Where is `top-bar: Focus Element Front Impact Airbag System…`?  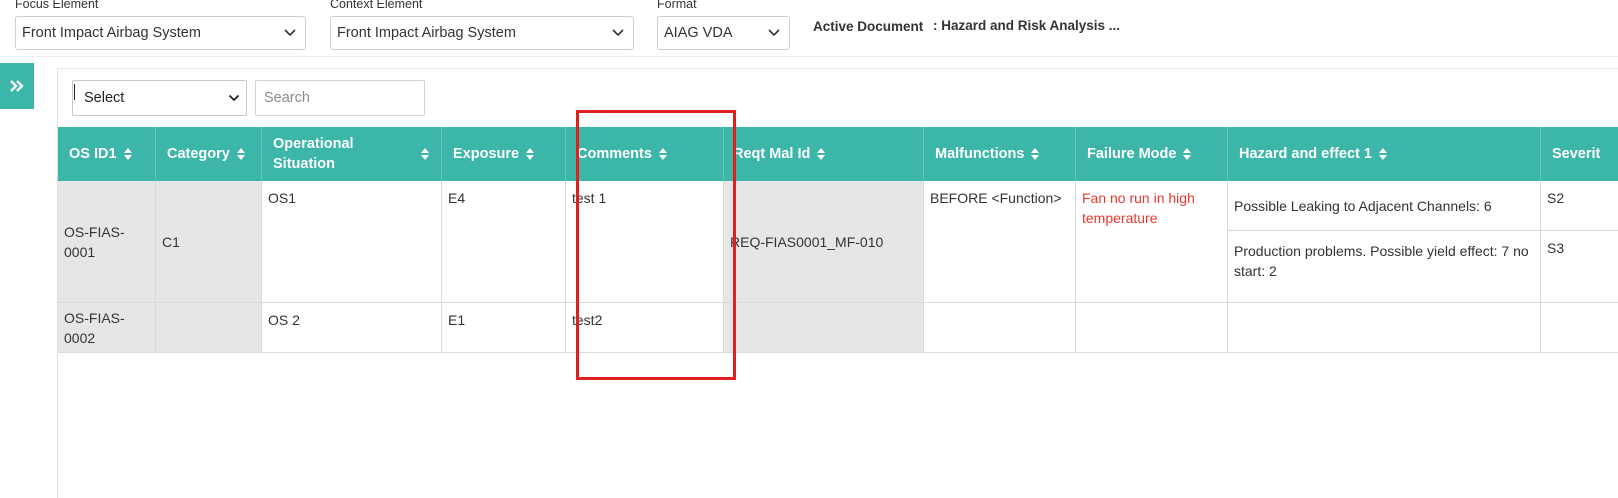 top-bar: Focus Element Front Impact Airbag System… is located at coordinates (809, 28).